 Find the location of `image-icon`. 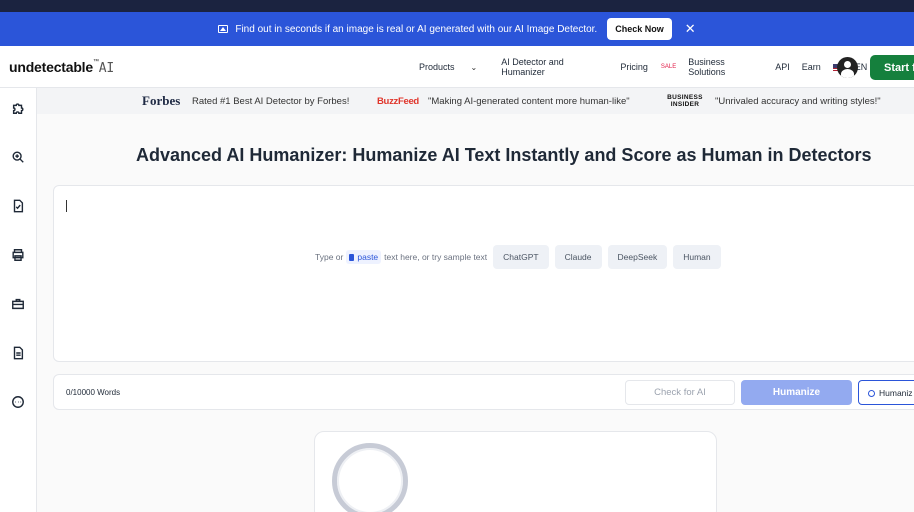

image-icon is located at coordinates (223, 29).